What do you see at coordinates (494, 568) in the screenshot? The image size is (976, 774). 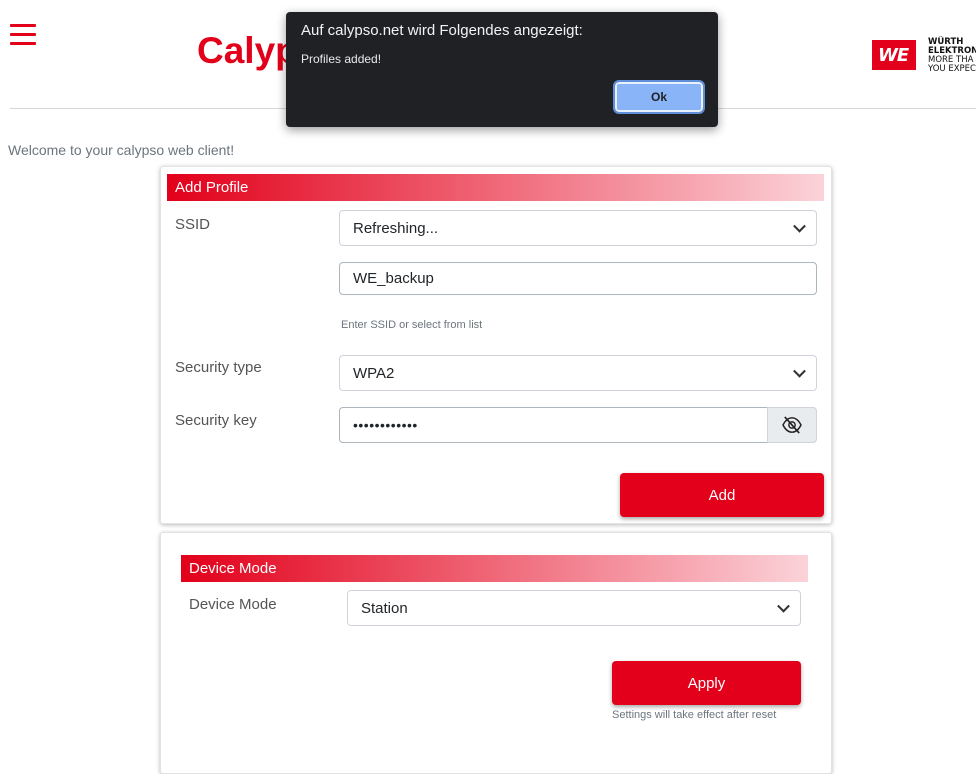 I see `device-mode-header: Device Mode` at bounding box center [494, 568].